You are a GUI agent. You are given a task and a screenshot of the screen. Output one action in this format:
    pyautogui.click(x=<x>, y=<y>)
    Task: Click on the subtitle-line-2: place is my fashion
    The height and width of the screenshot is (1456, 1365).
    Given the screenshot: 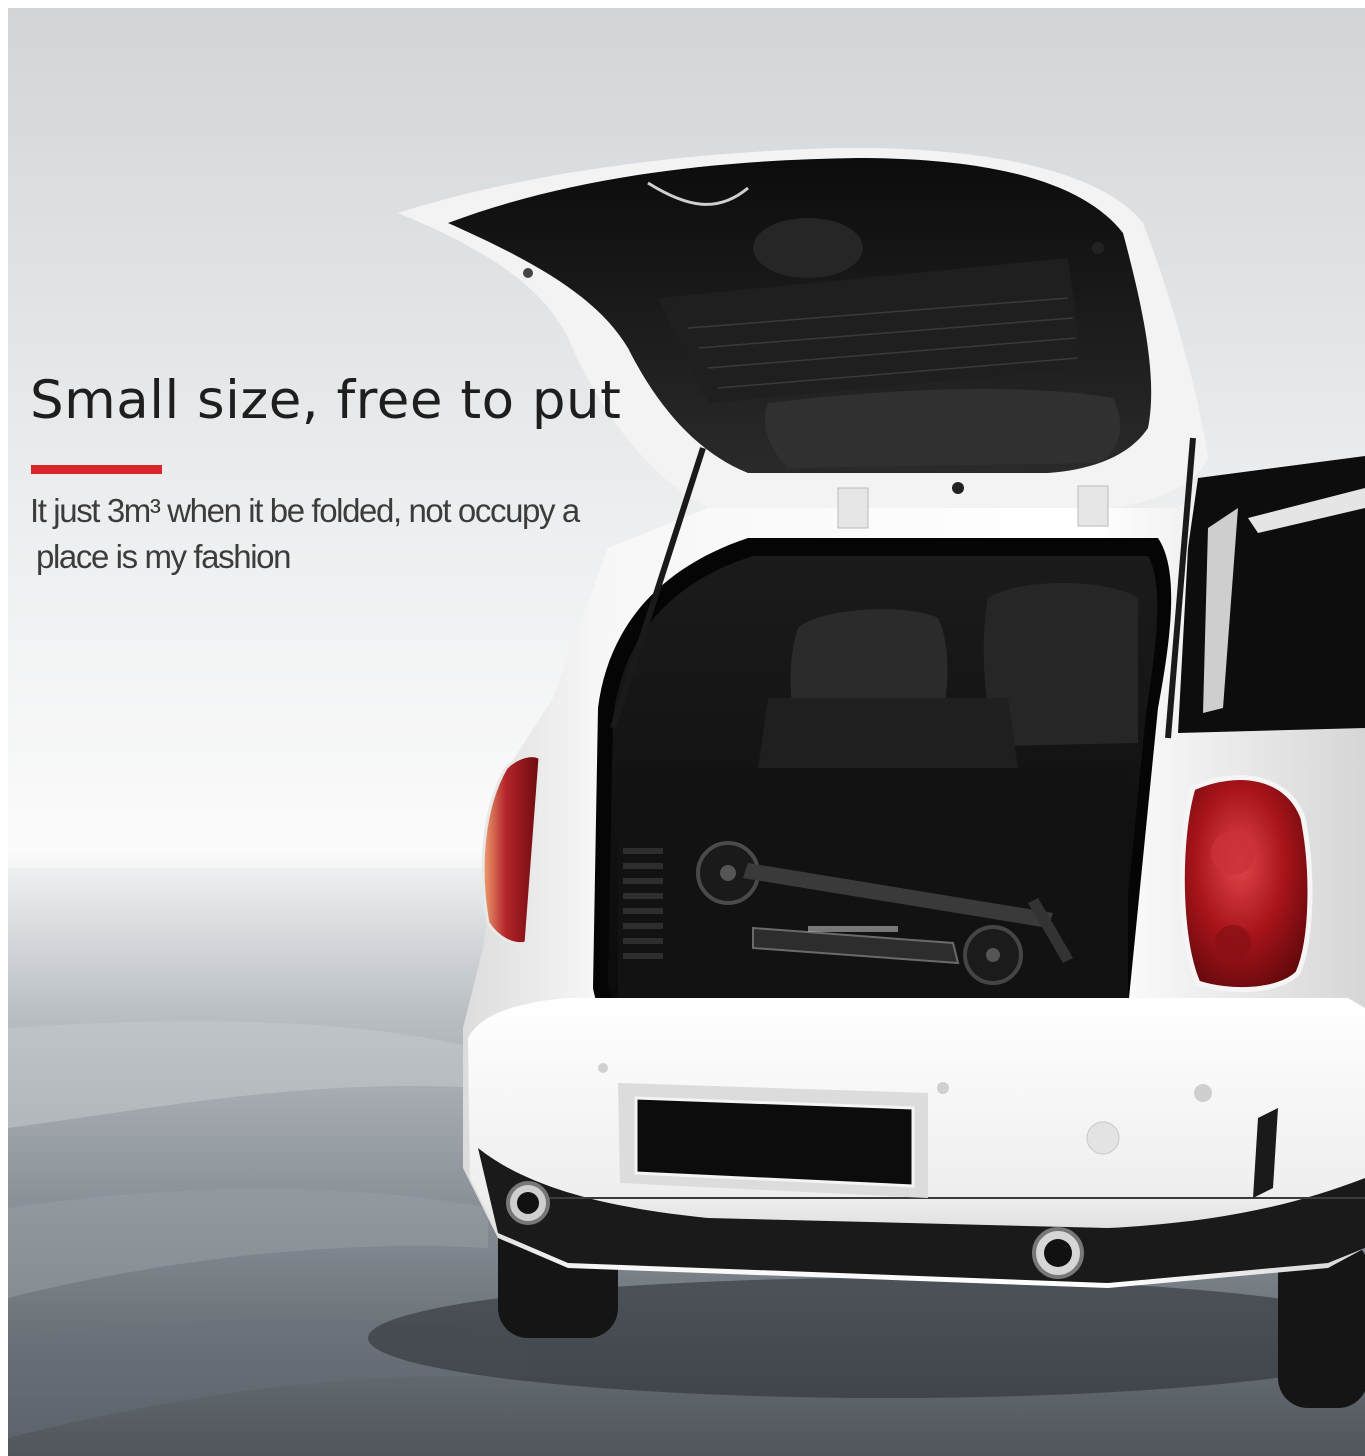 What is the action you would take?
    pyautogui.click(x=163, y=556)
    